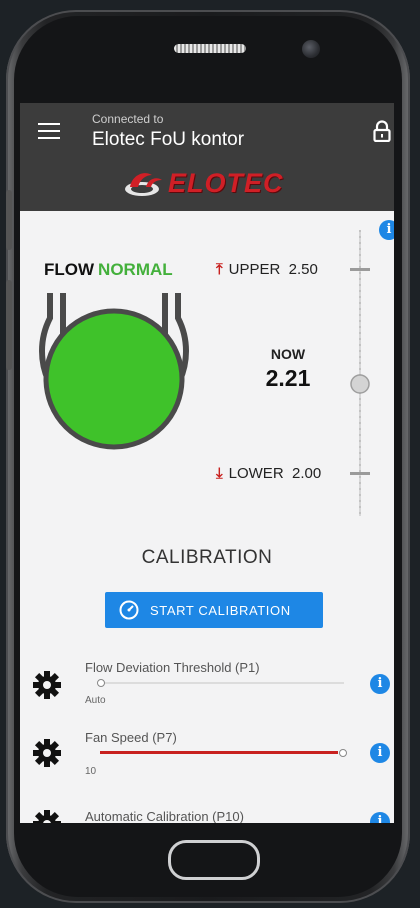  What do you see at coordinates (207, 690) in the screenshot?
I see `parameter-row-p1: Flow Deviation Threshold (P1) Auto i` at bounding box center [207, 690].